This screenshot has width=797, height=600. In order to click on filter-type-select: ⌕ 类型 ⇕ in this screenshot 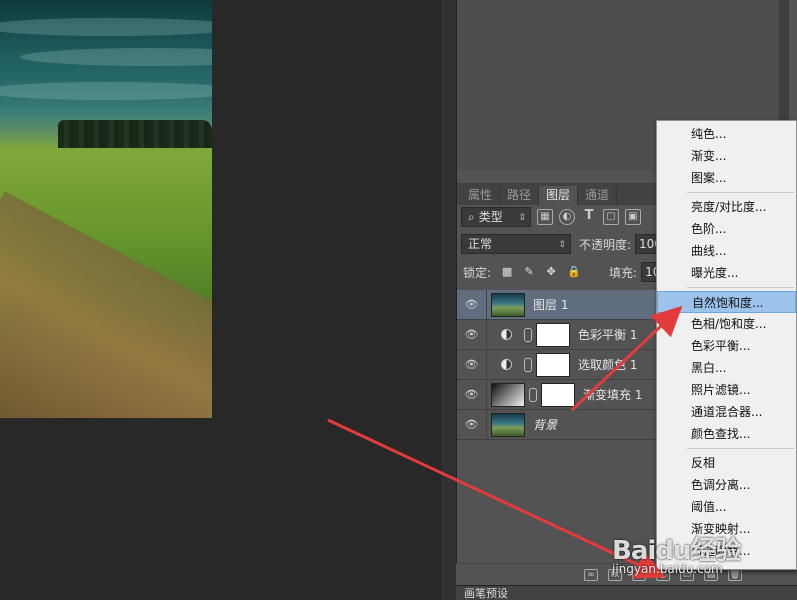, I will do `click(496, 217)`.